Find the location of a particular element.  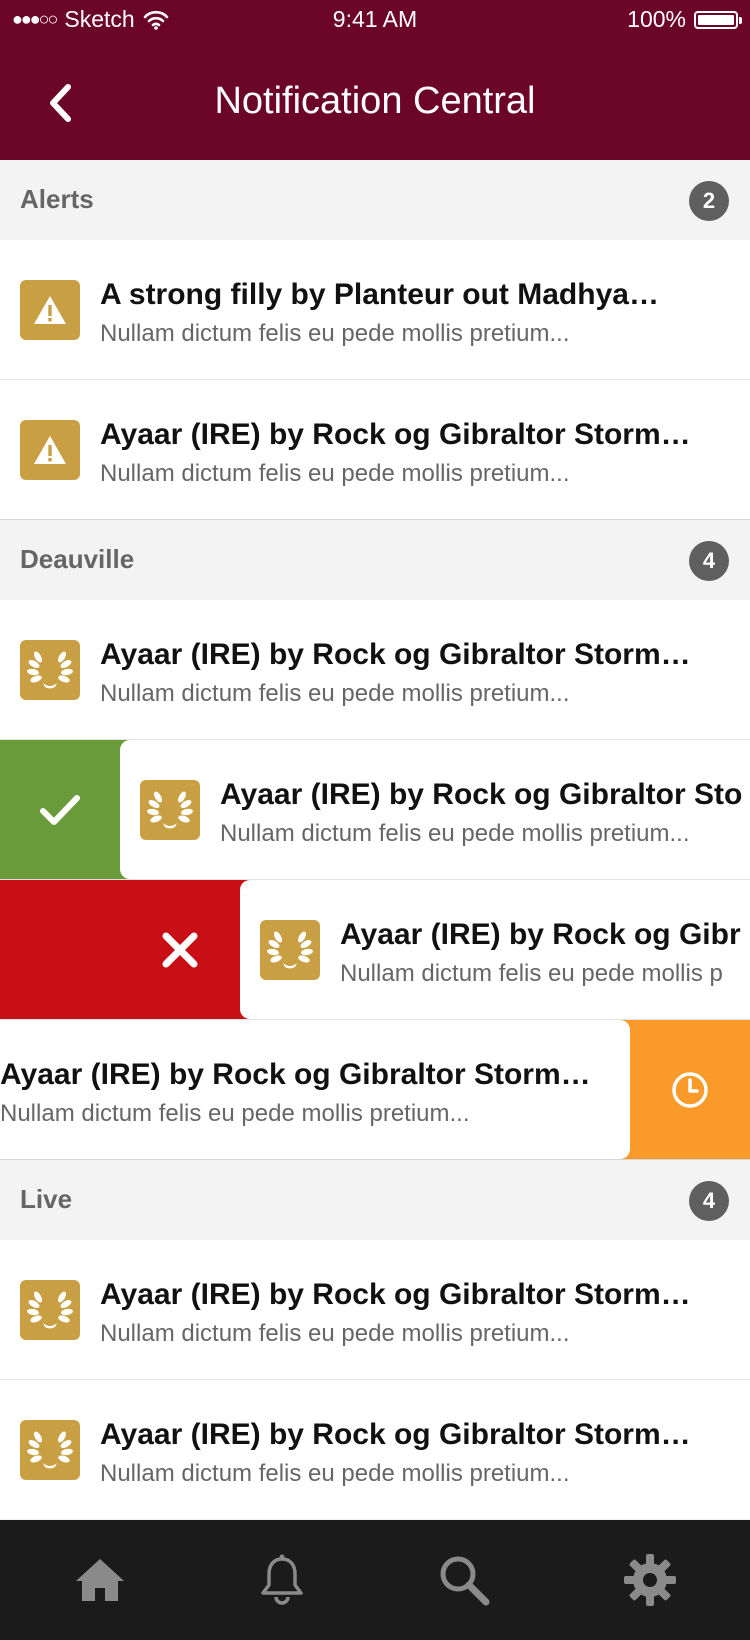

gear-icon is located at coordinates (650, 1580).